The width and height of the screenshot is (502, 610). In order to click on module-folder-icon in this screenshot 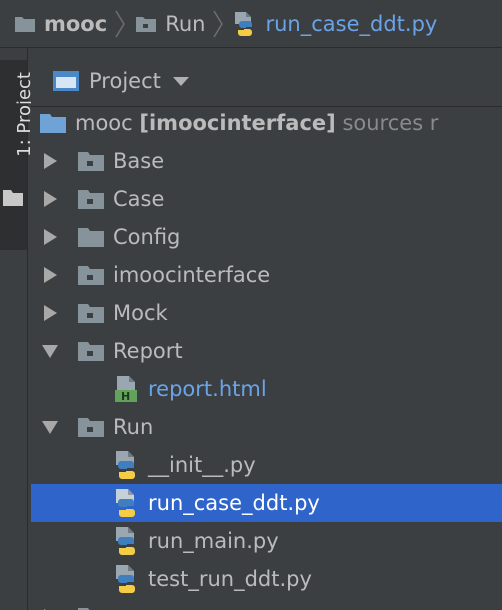, I will do `click(53, 123)`.